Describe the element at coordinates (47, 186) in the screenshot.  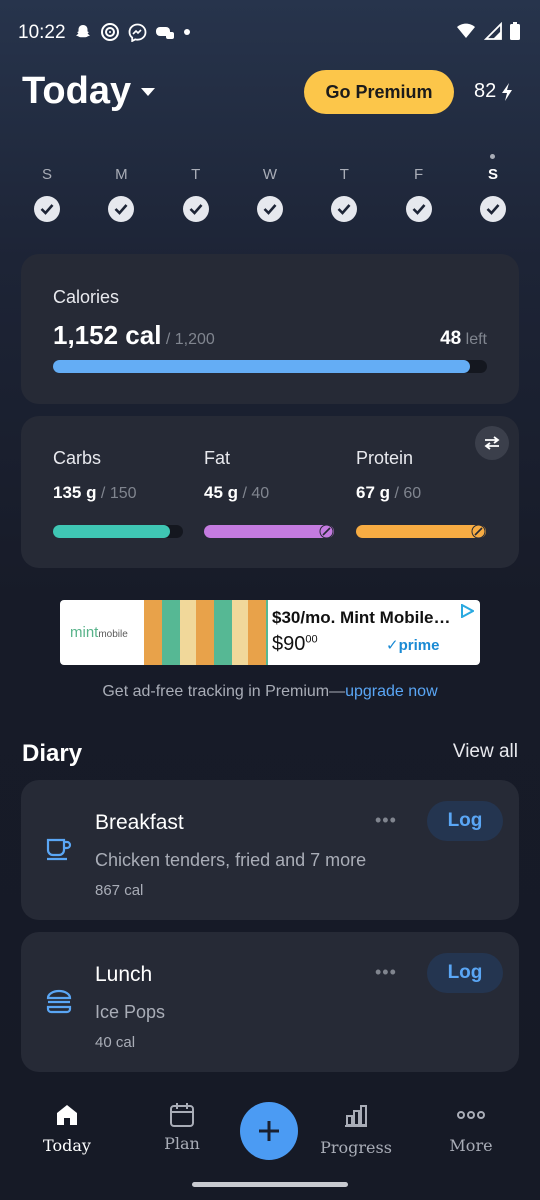
I see `day-0: S` at that location.